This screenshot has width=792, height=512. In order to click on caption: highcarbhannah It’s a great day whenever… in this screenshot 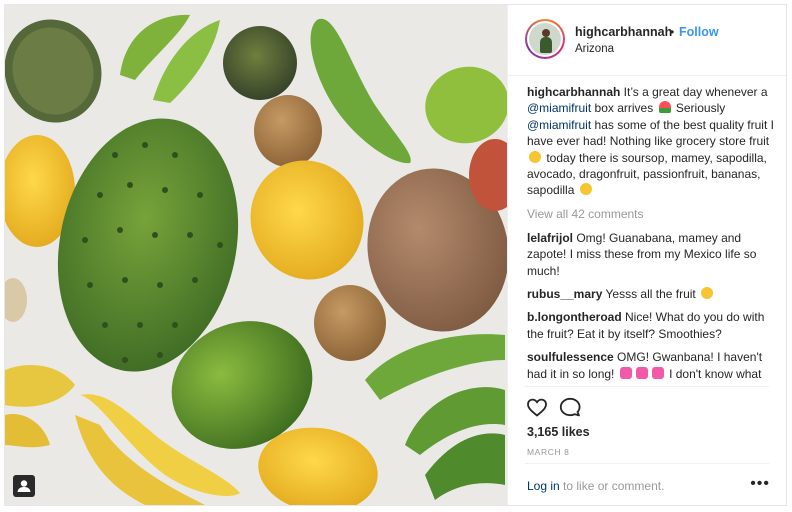, I will do `click(652, 141)`.